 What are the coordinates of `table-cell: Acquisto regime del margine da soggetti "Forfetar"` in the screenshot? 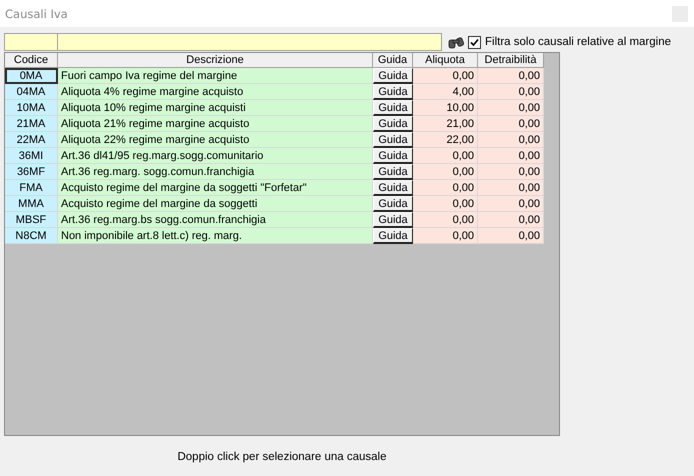 It's located at (215, 188).